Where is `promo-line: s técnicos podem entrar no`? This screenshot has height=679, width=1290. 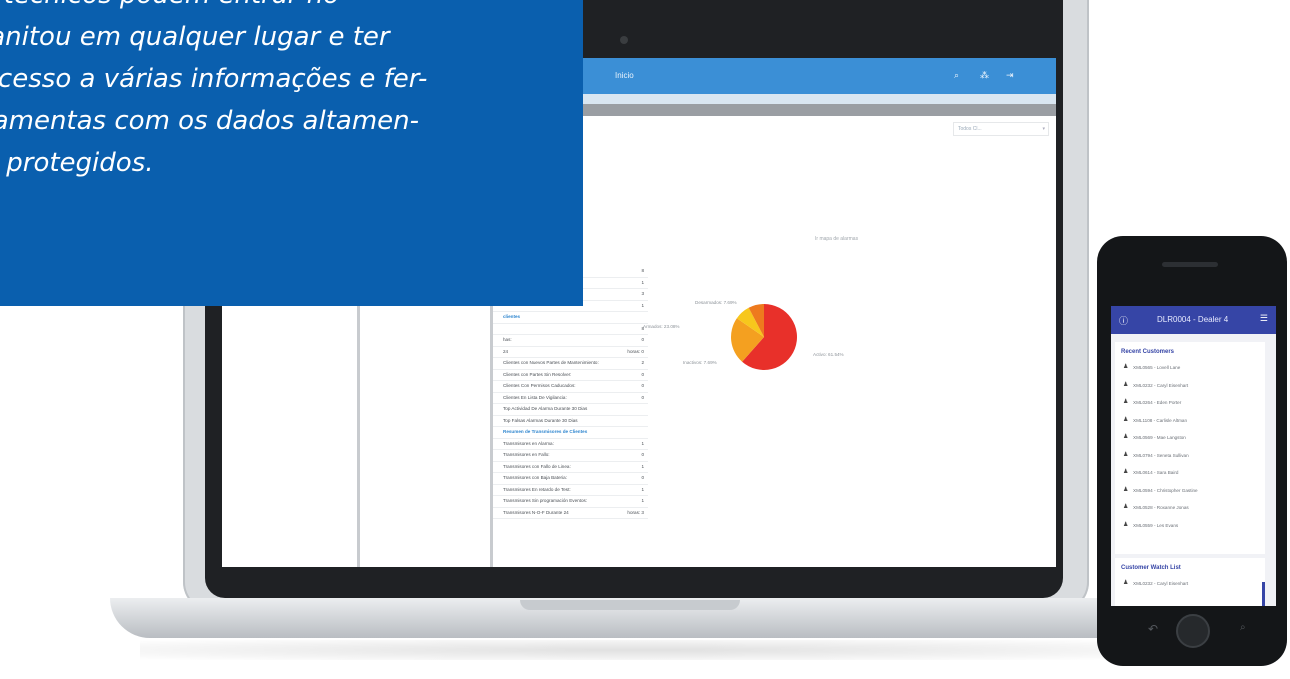
promo-line: s técnicos podem entrar no is located at coordinates (291, 8).